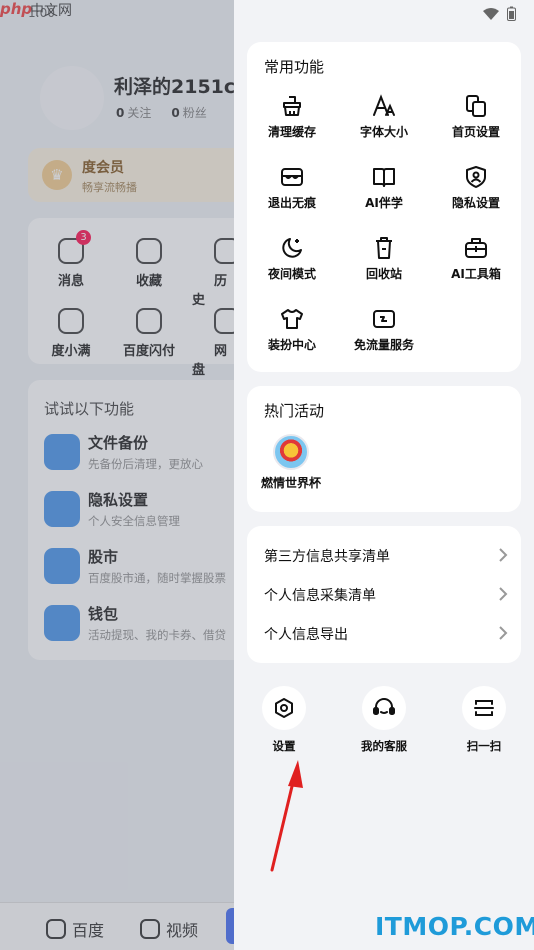  I want to click on recycle-bin-button: 回收站, so click(384, 259).